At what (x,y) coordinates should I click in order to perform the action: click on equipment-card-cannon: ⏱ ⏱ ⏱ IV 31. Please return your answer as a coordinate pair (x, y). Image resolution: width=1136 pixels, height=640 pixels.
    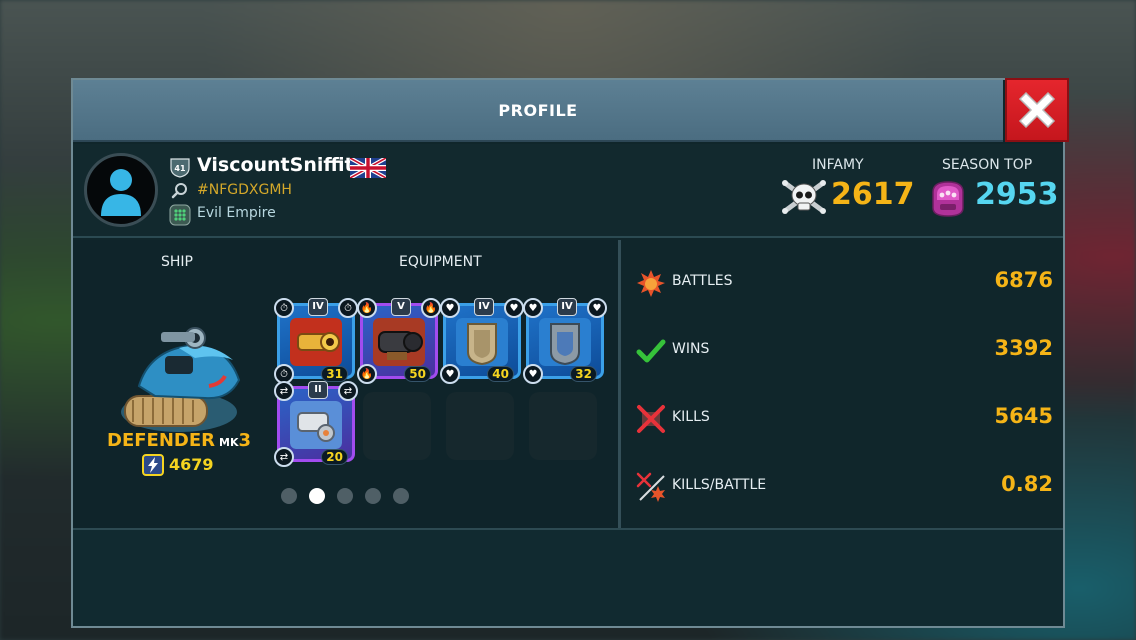
    Looking at the image, I should click on (316, 341).